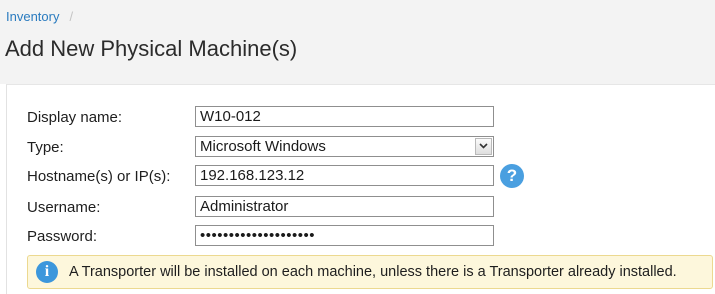  I want to click on display-name-label: Display name:, so click(75, 117).